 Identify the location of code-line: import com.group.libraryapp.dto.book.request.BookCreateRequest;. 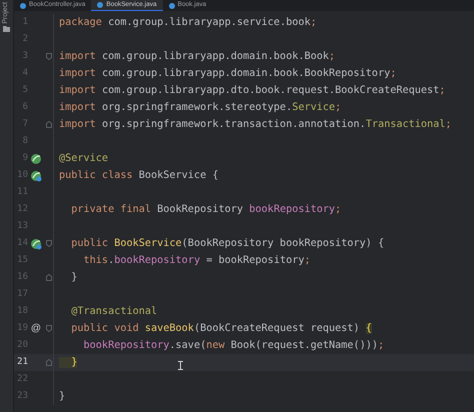
(252, 91).